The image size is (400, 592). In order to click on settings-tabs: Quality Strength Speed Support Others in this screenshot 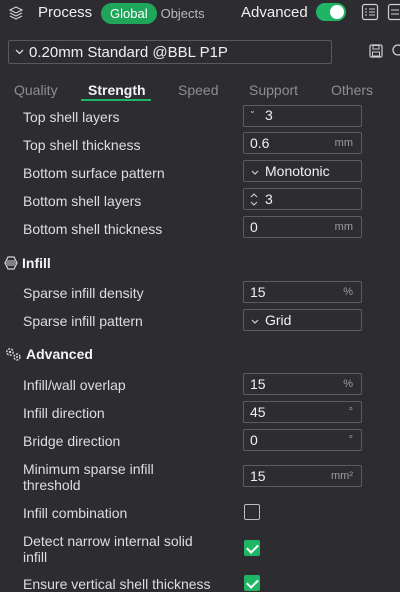, I will do `click(200, 93)`.